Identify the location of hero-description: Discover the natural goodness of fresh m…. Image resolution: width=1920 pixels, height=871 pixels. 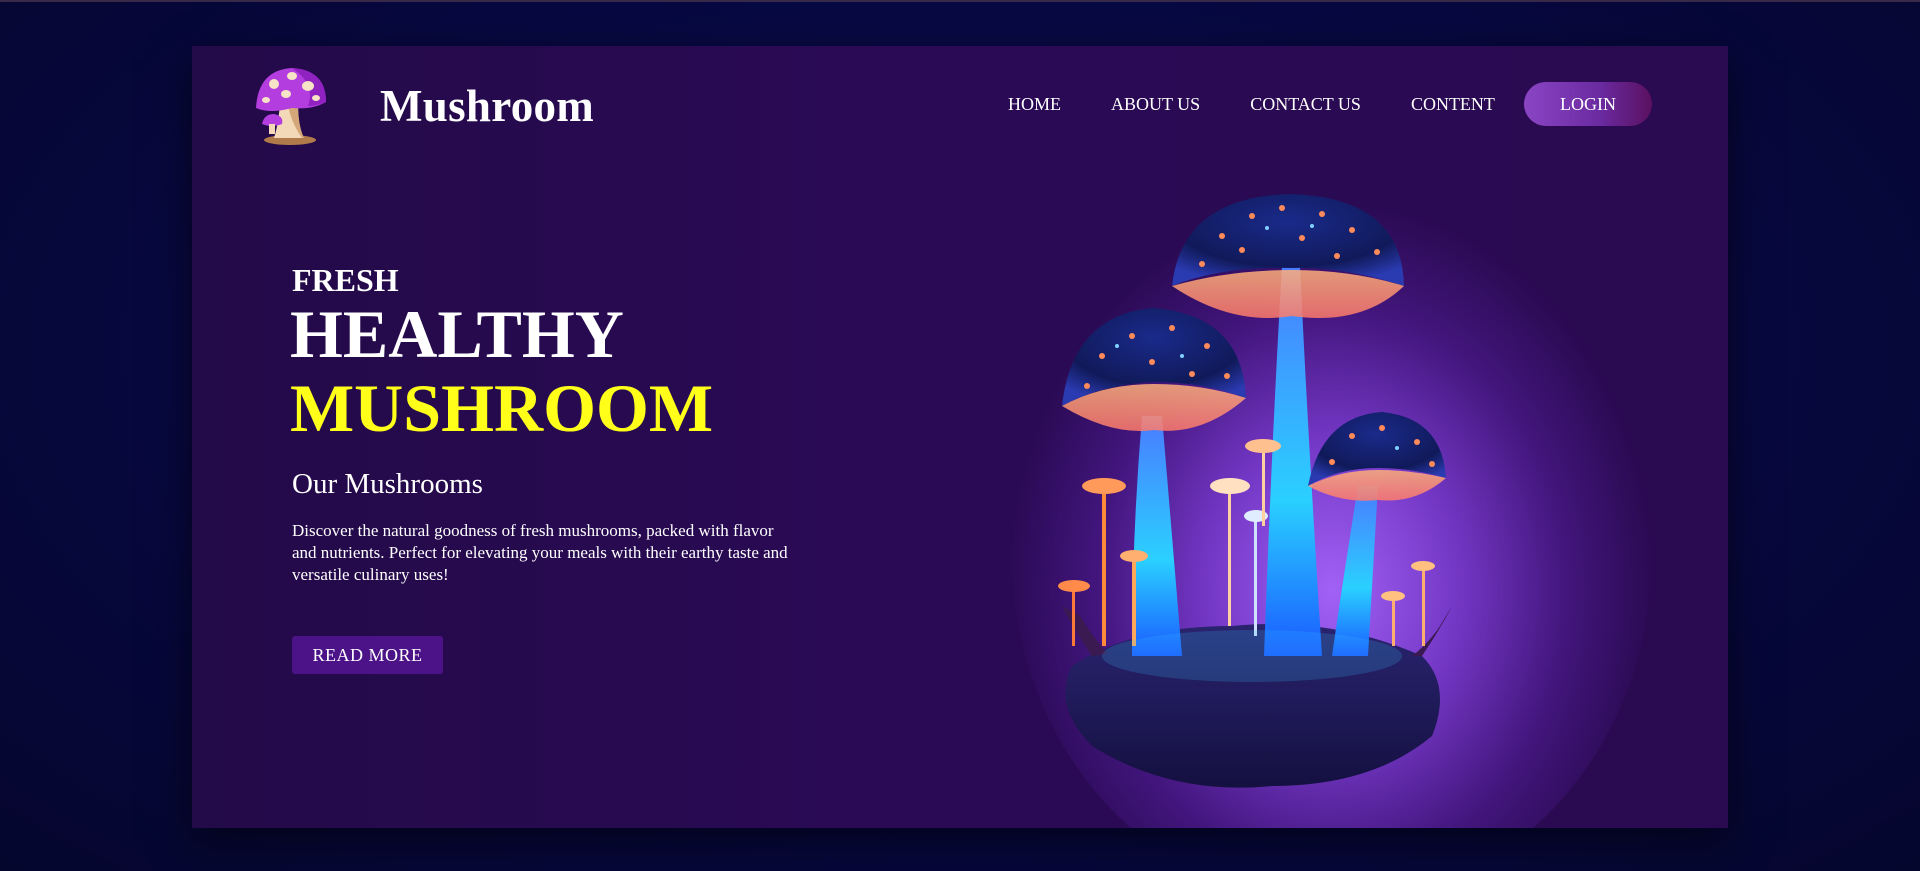
(540, 552).